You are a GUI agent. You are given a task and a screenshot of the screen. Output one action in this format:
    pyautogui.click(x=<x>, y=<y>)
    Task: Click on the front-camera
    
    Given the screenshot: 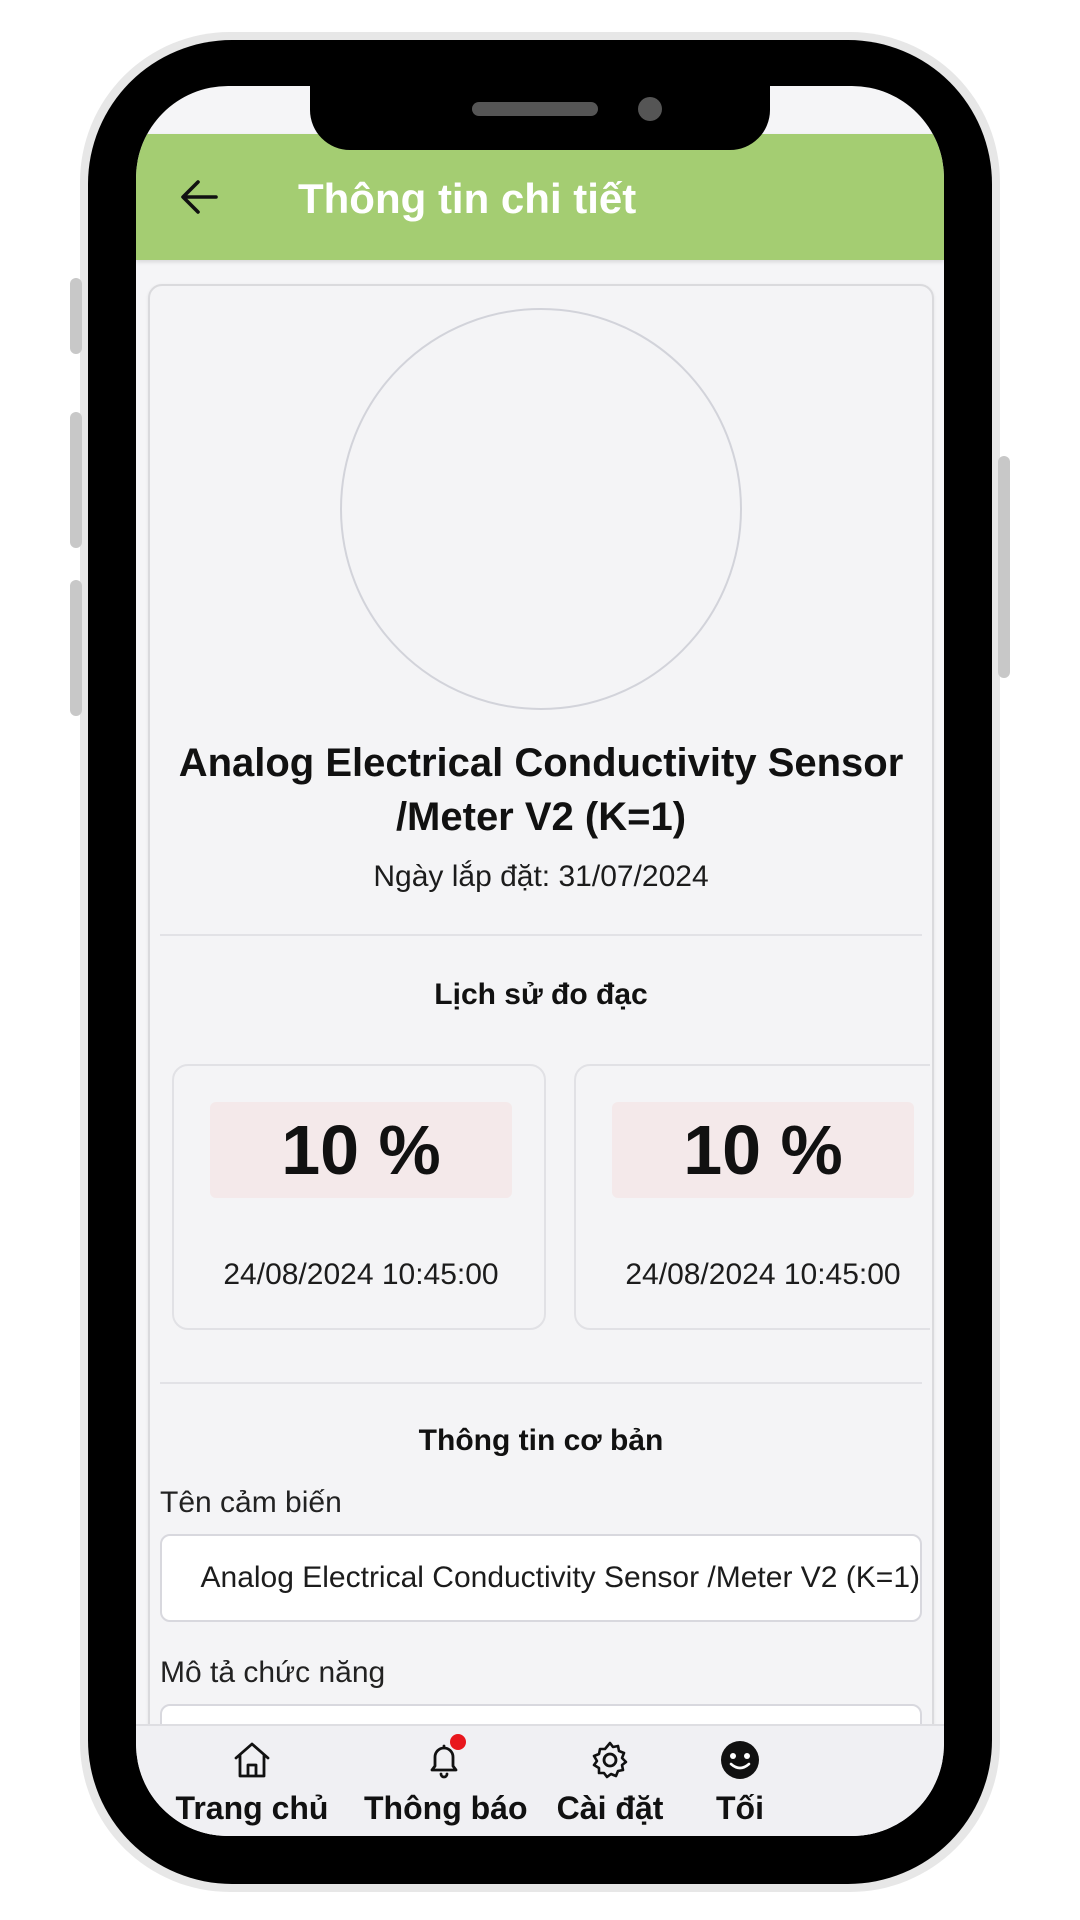 What is the action you would take?
    pyautogui.click(x=650, y=109)
    